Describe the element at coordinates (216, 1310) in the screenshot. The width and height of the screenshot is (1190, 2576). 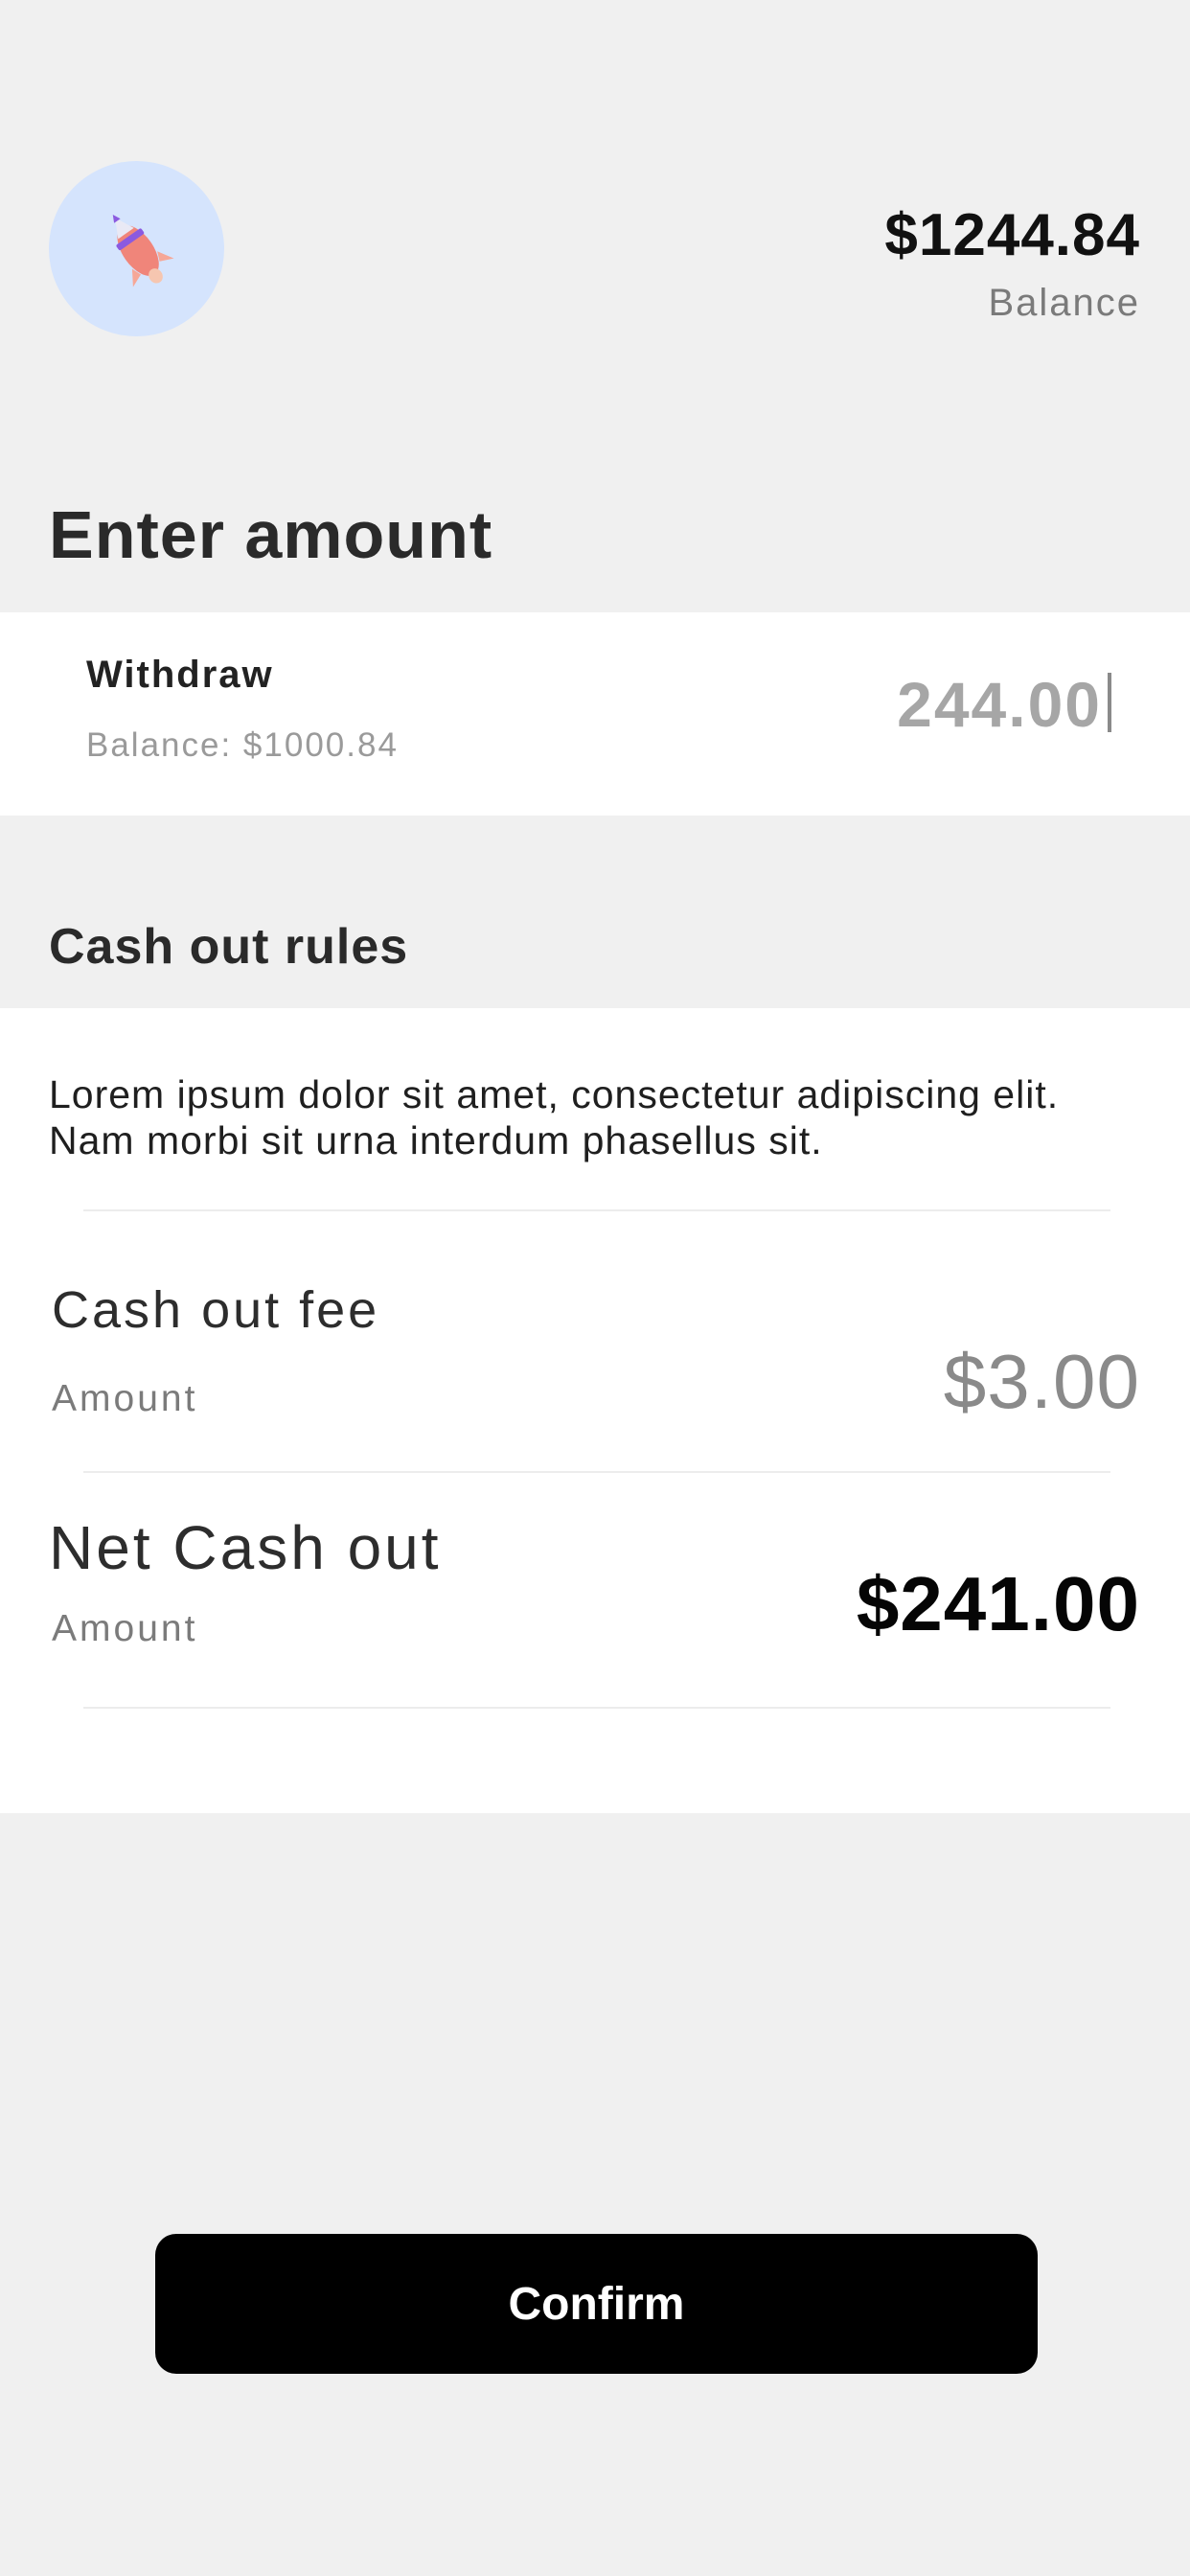
I see `cash-out-fee-label: Cash out fee` at that location.